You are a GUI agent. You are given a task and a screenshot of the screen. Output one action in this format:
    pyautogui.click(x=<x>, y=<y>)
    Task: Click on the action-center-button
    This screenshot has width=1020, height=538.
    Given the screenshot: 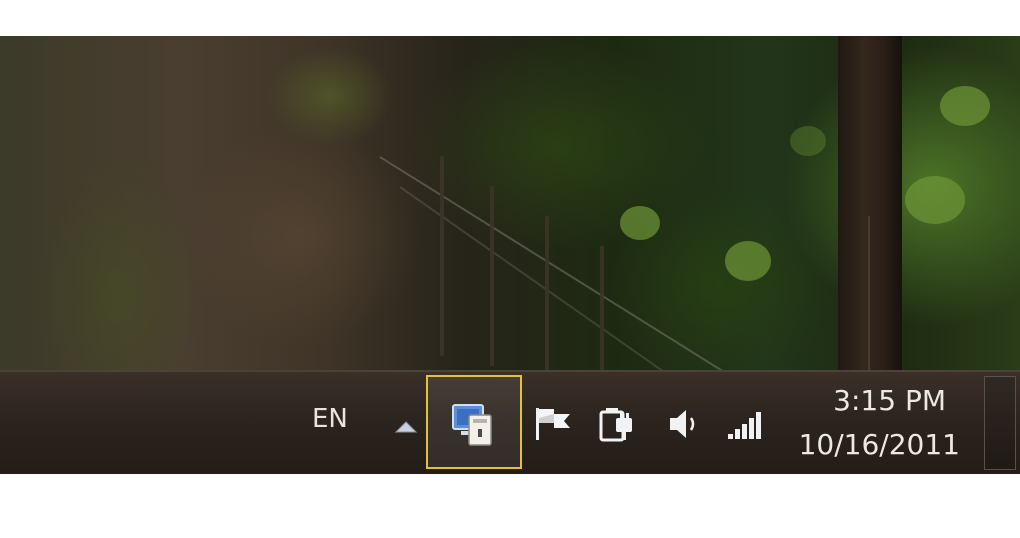 What is the action you would take?
    pyautogui.click(x=554, y=424)
    